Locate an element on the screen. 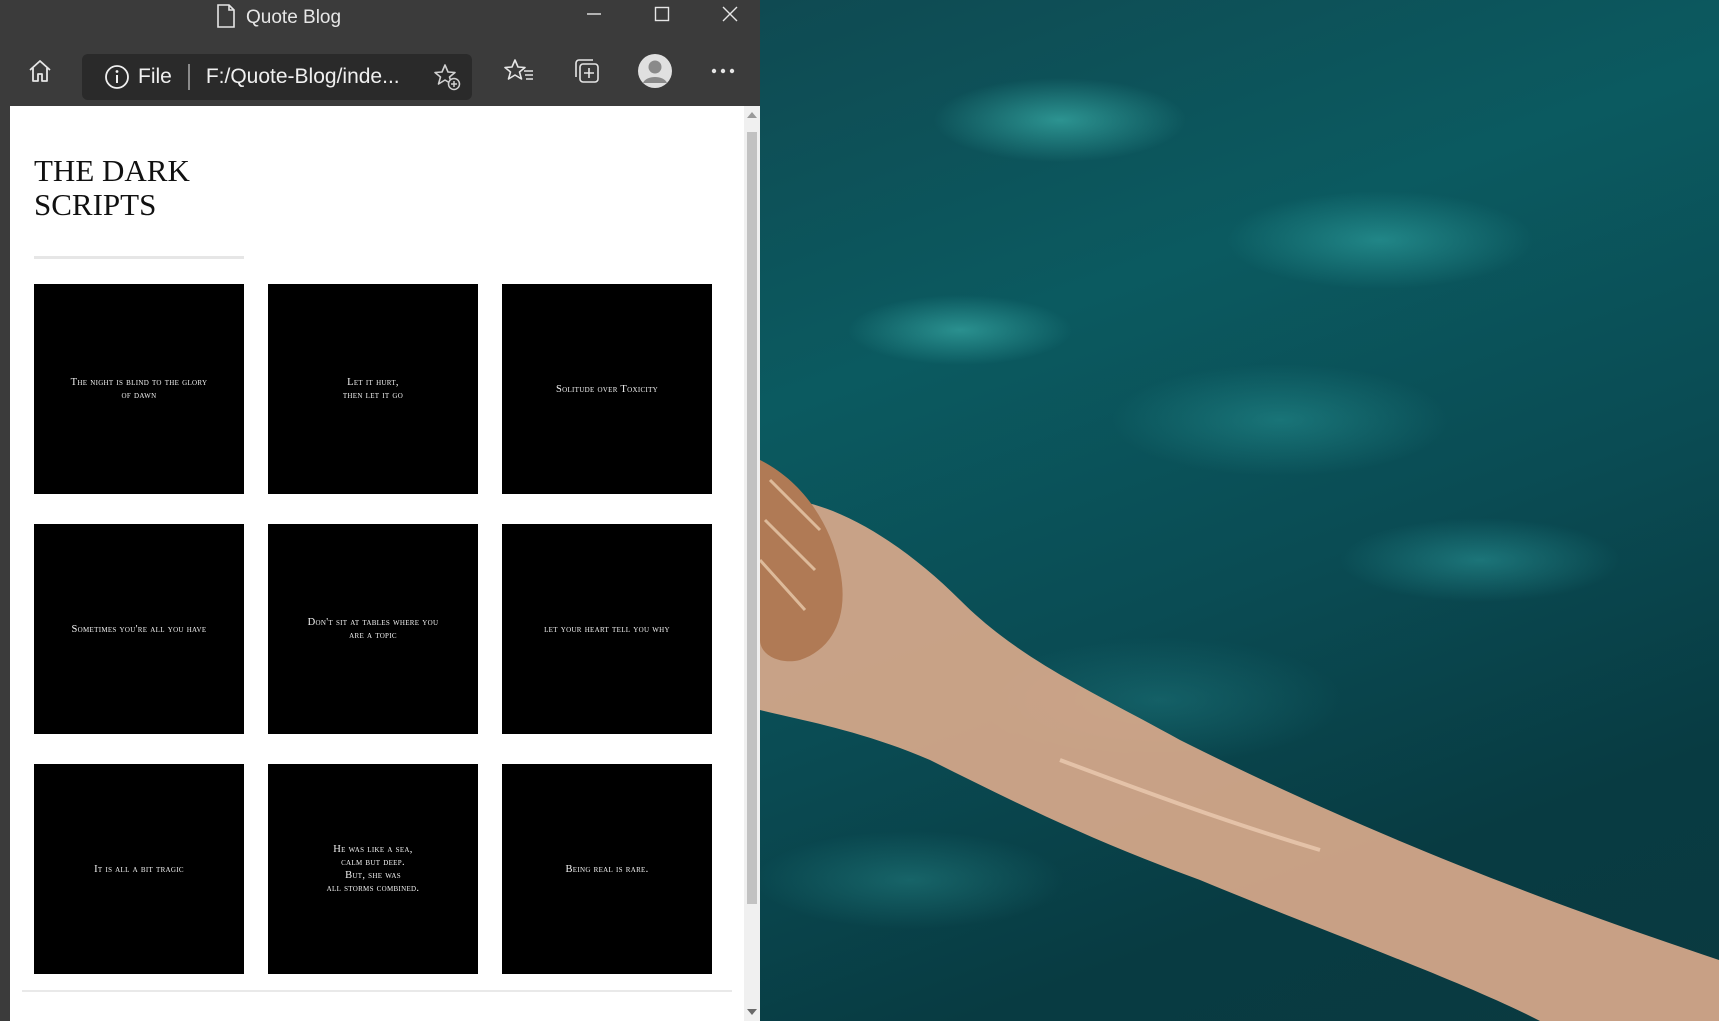 This screenshot has height=1021, width=1719. info-icon is located at coordinates (117, 77).